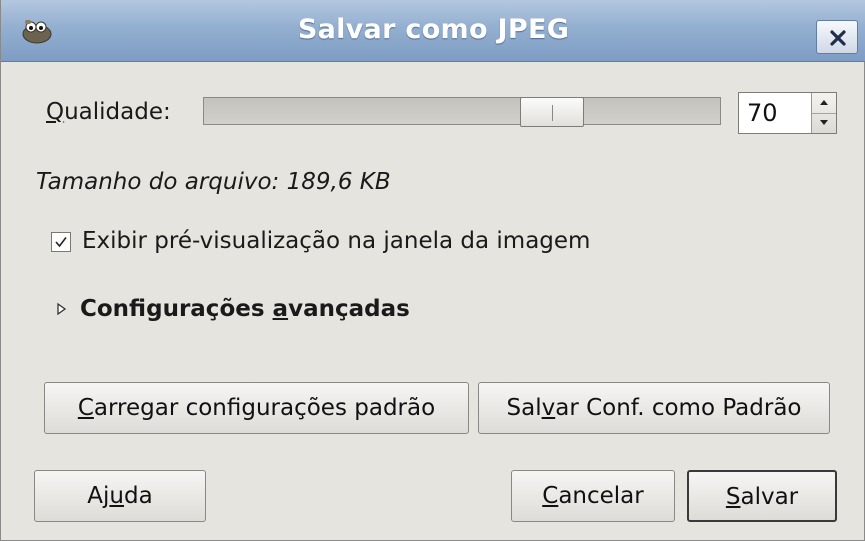  What do you see at coordinates (593, 496) in the screenshot?
I see `cancel-button: Cancelar` at bounding box center [593, 496].